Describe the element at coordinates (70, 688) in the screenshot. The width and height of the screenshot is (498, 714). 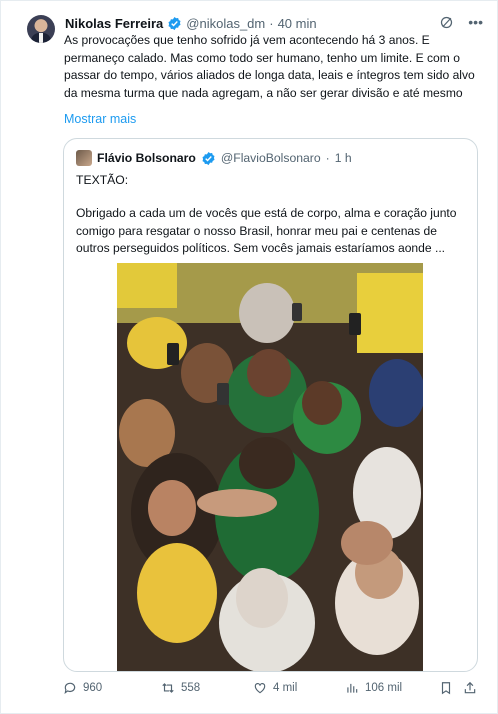
I see `reply-icon` at that location.